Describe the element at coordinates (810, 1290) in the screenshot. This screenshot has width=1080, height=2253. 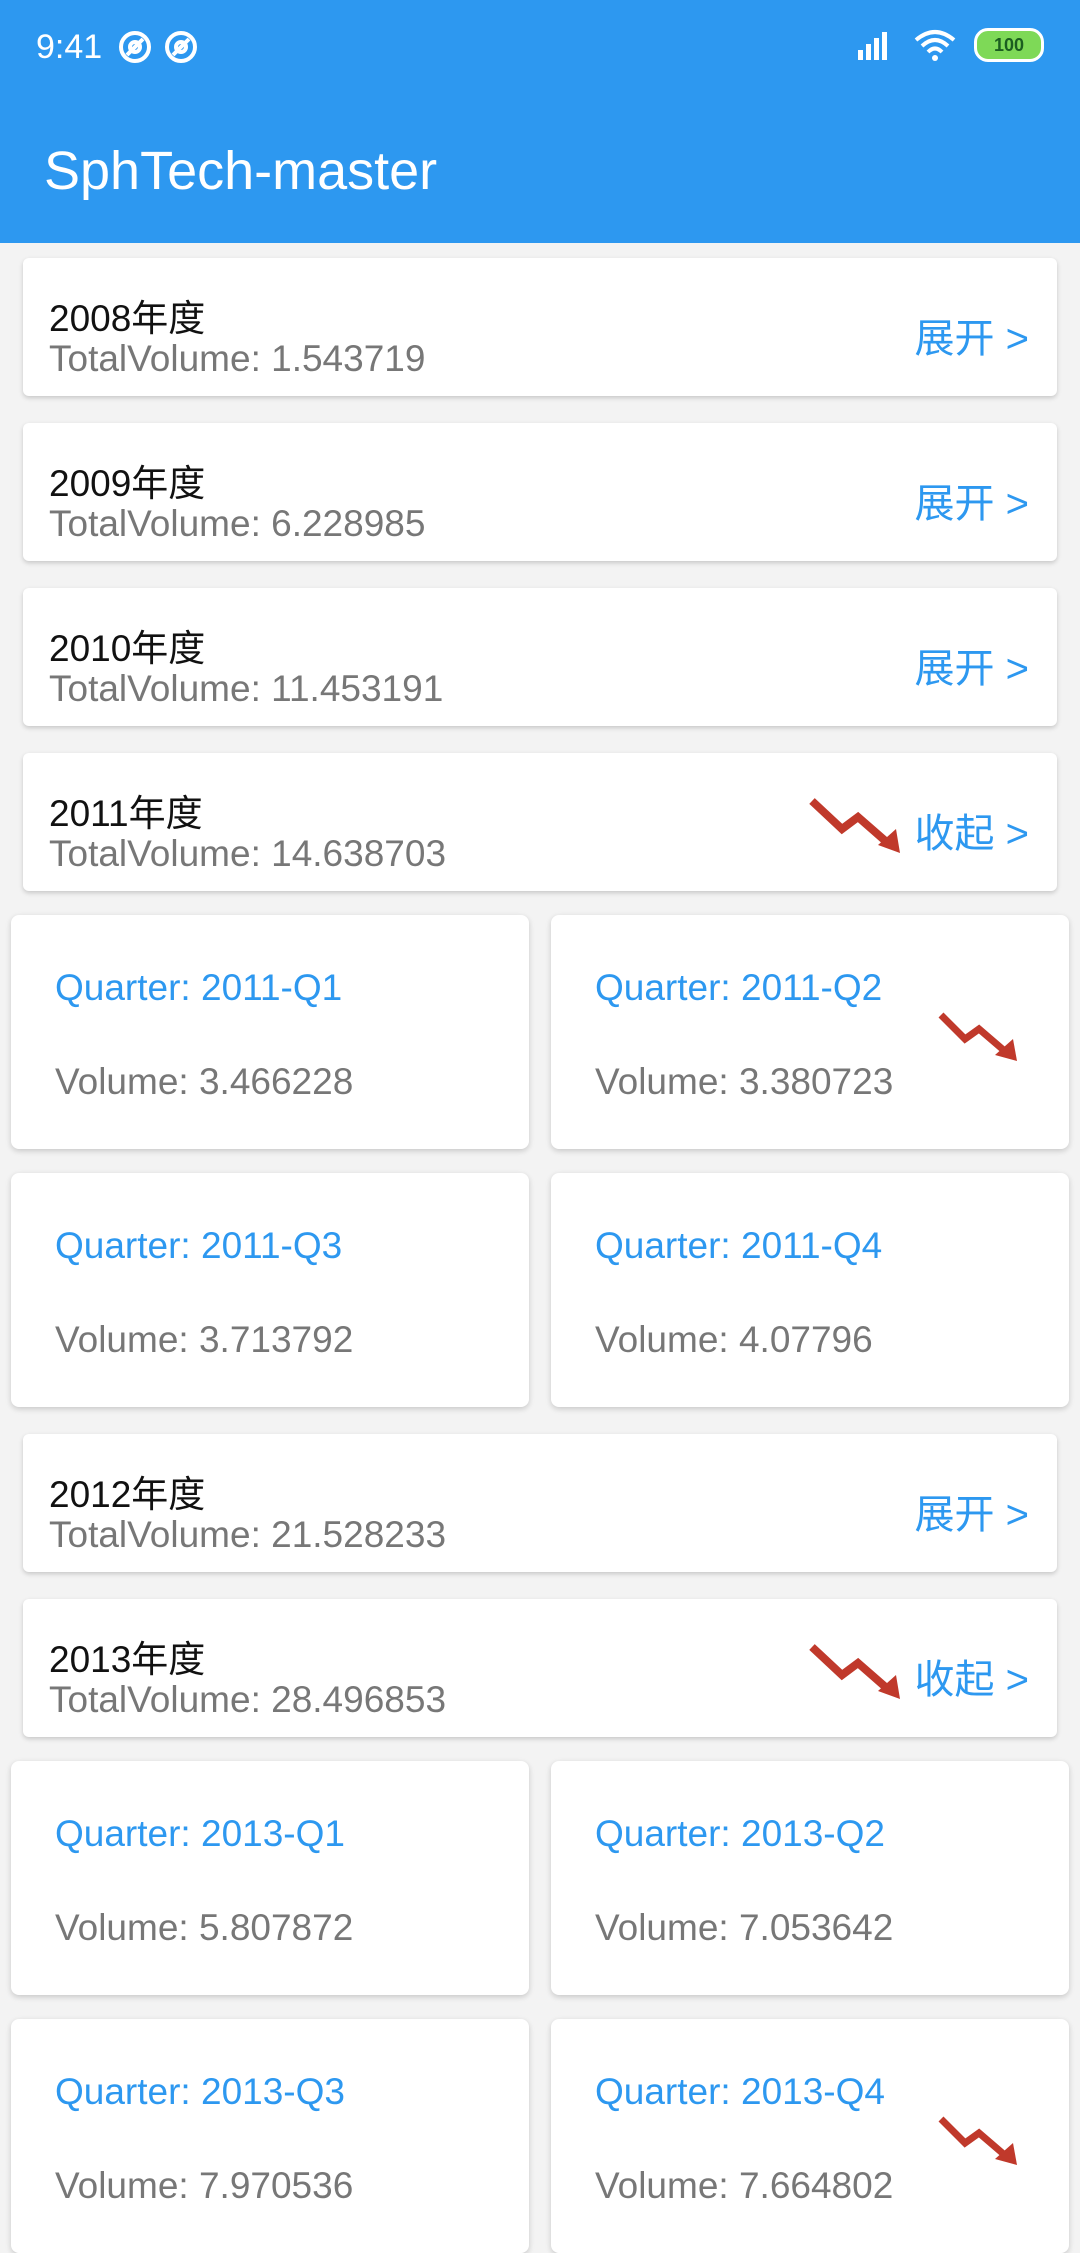
I see `quarter-card-2011-q4: Quarter: 2011-Q4 Volume: 4.07796` at that location.